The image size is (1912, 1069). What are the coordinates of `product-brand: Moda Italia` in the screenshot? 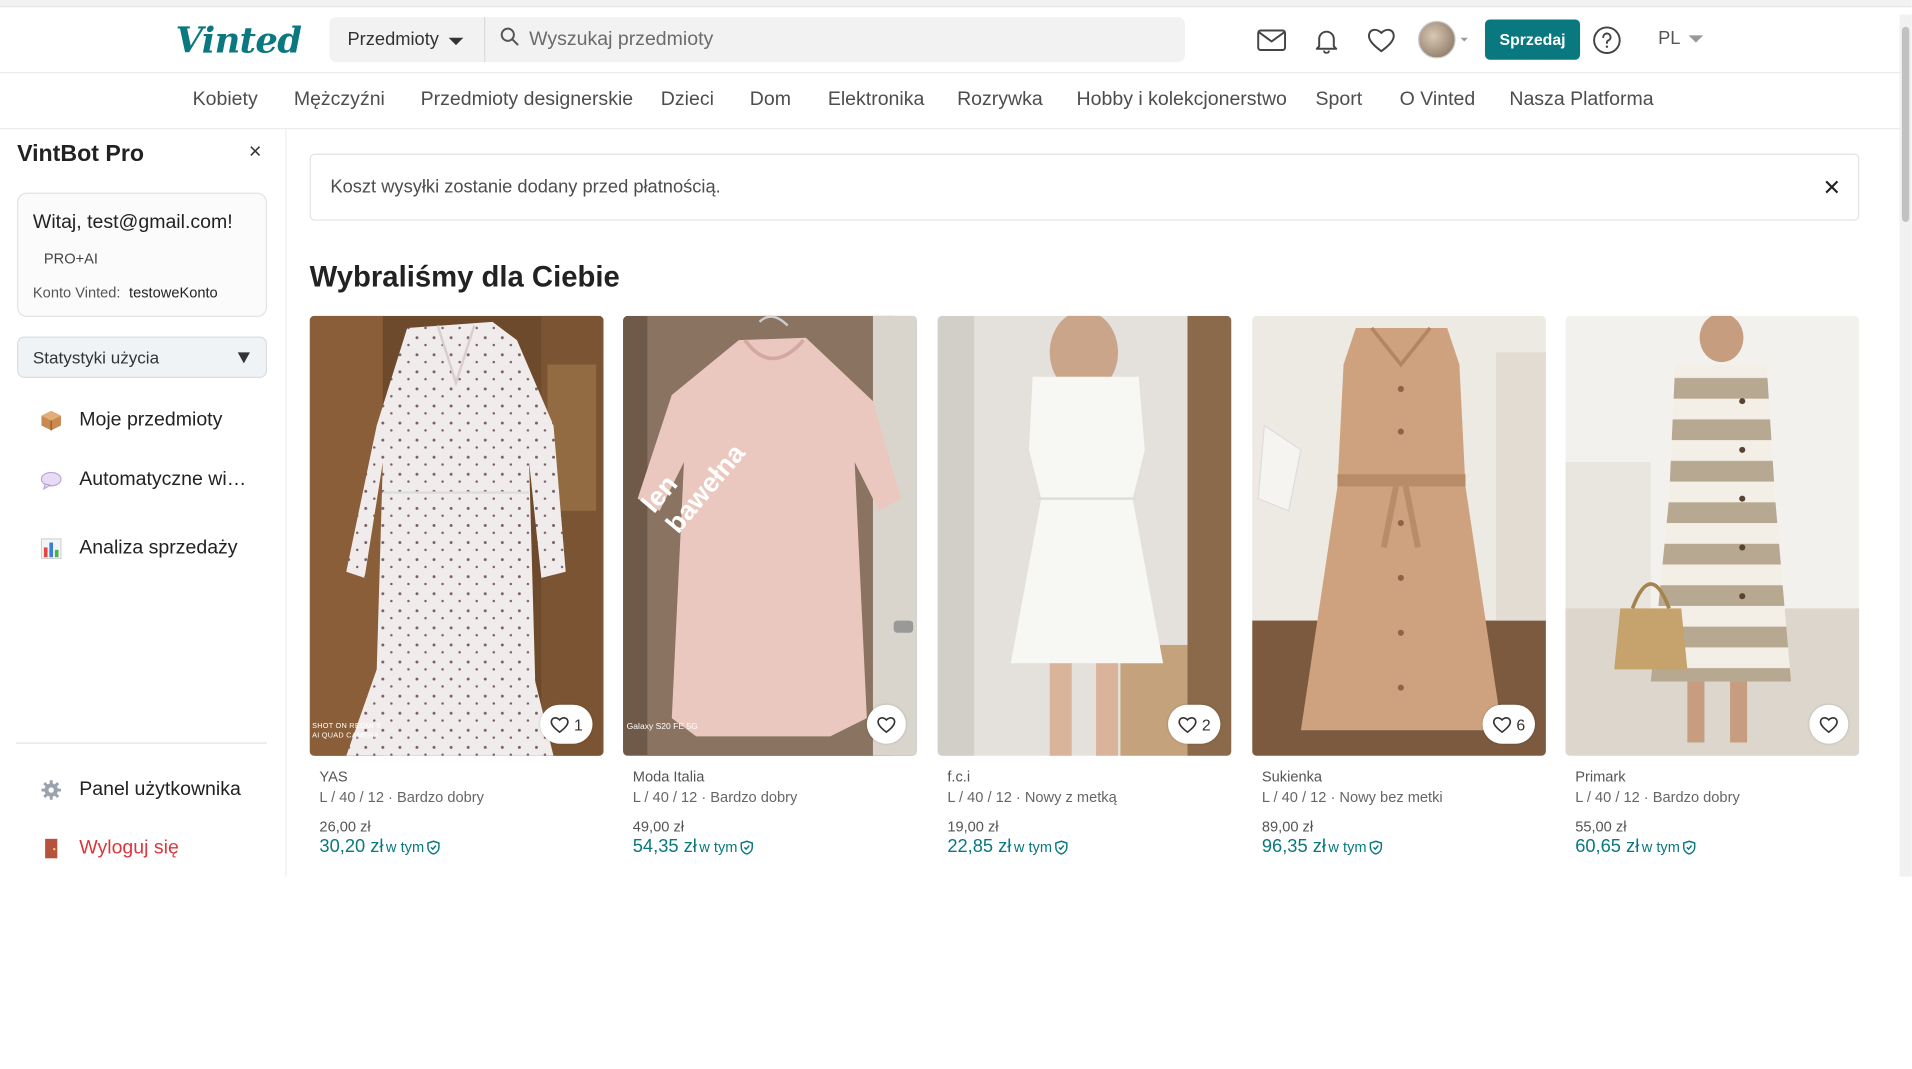 It's located at (668, 777).